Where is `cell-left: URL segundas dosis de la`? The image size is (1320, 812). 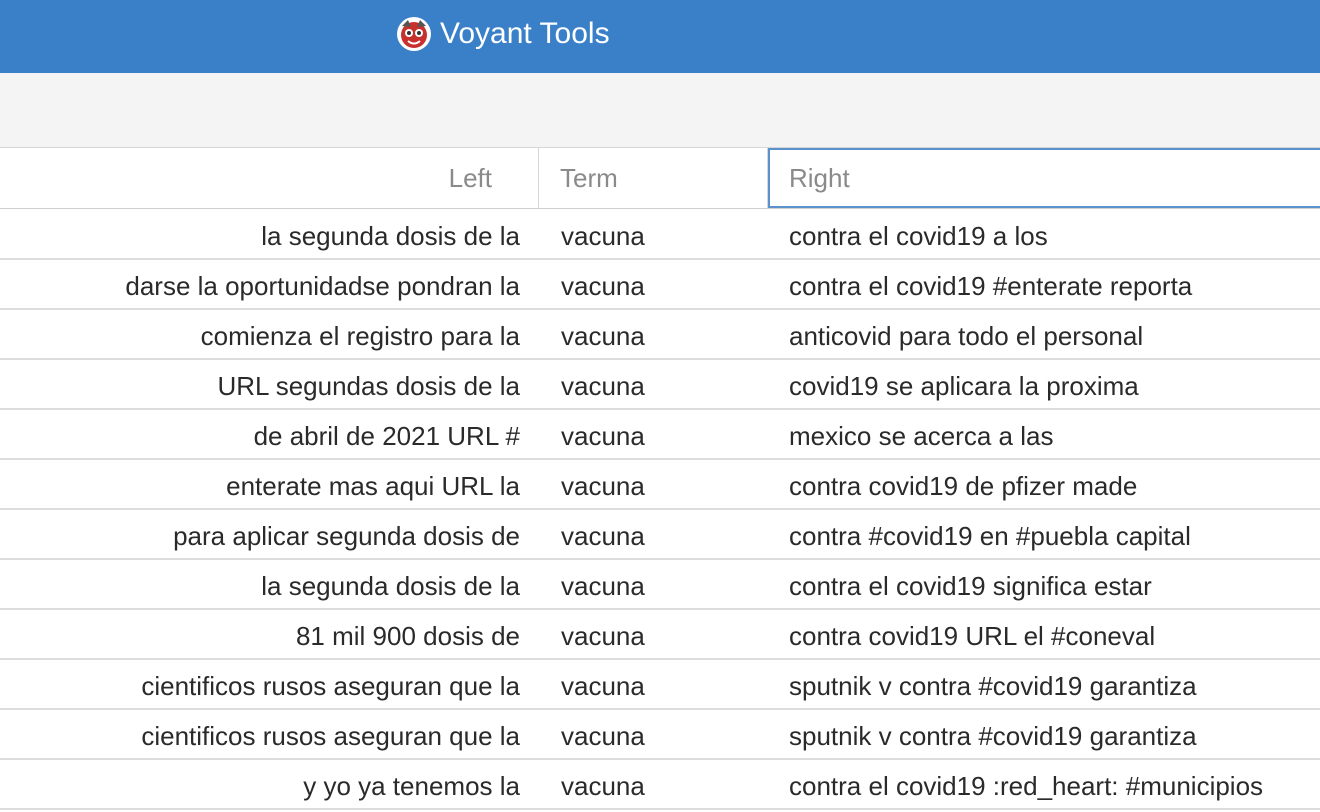
cell-left: URL segundas dosis de la is located at coordinates (368, 386).